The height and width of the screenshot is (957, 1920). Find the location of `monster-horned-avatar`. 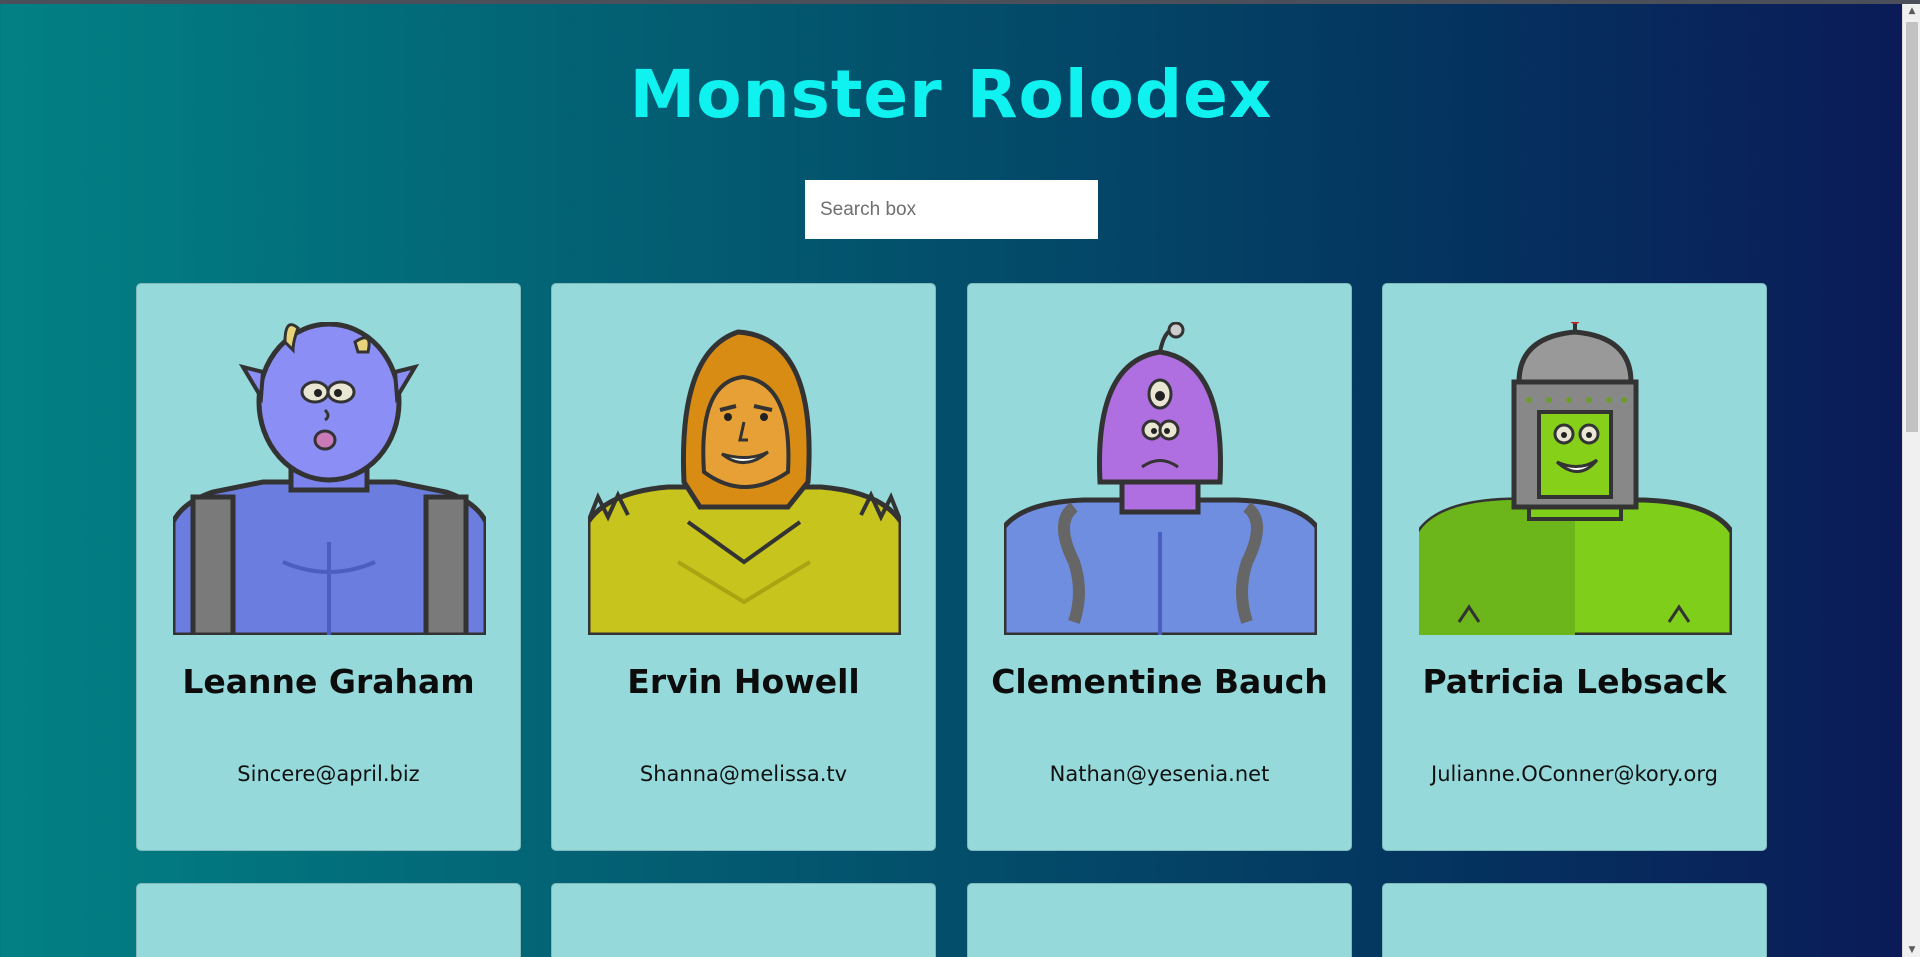

monster-horned-avatar is located at coordinates (329, 478).